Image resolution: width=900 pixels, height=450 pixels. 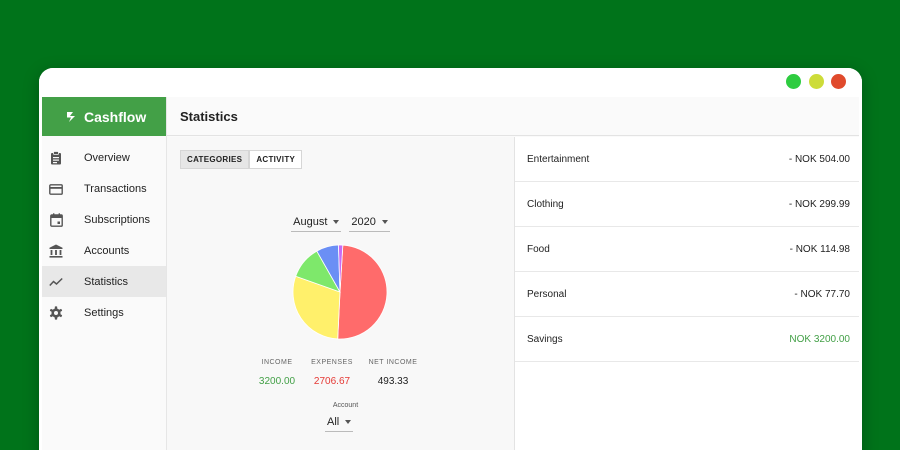 What do you see at coordinates (687, 249) in the screenshot?
I see `list-item: Food - NOK 114.98` at bounding box center [687, 249].